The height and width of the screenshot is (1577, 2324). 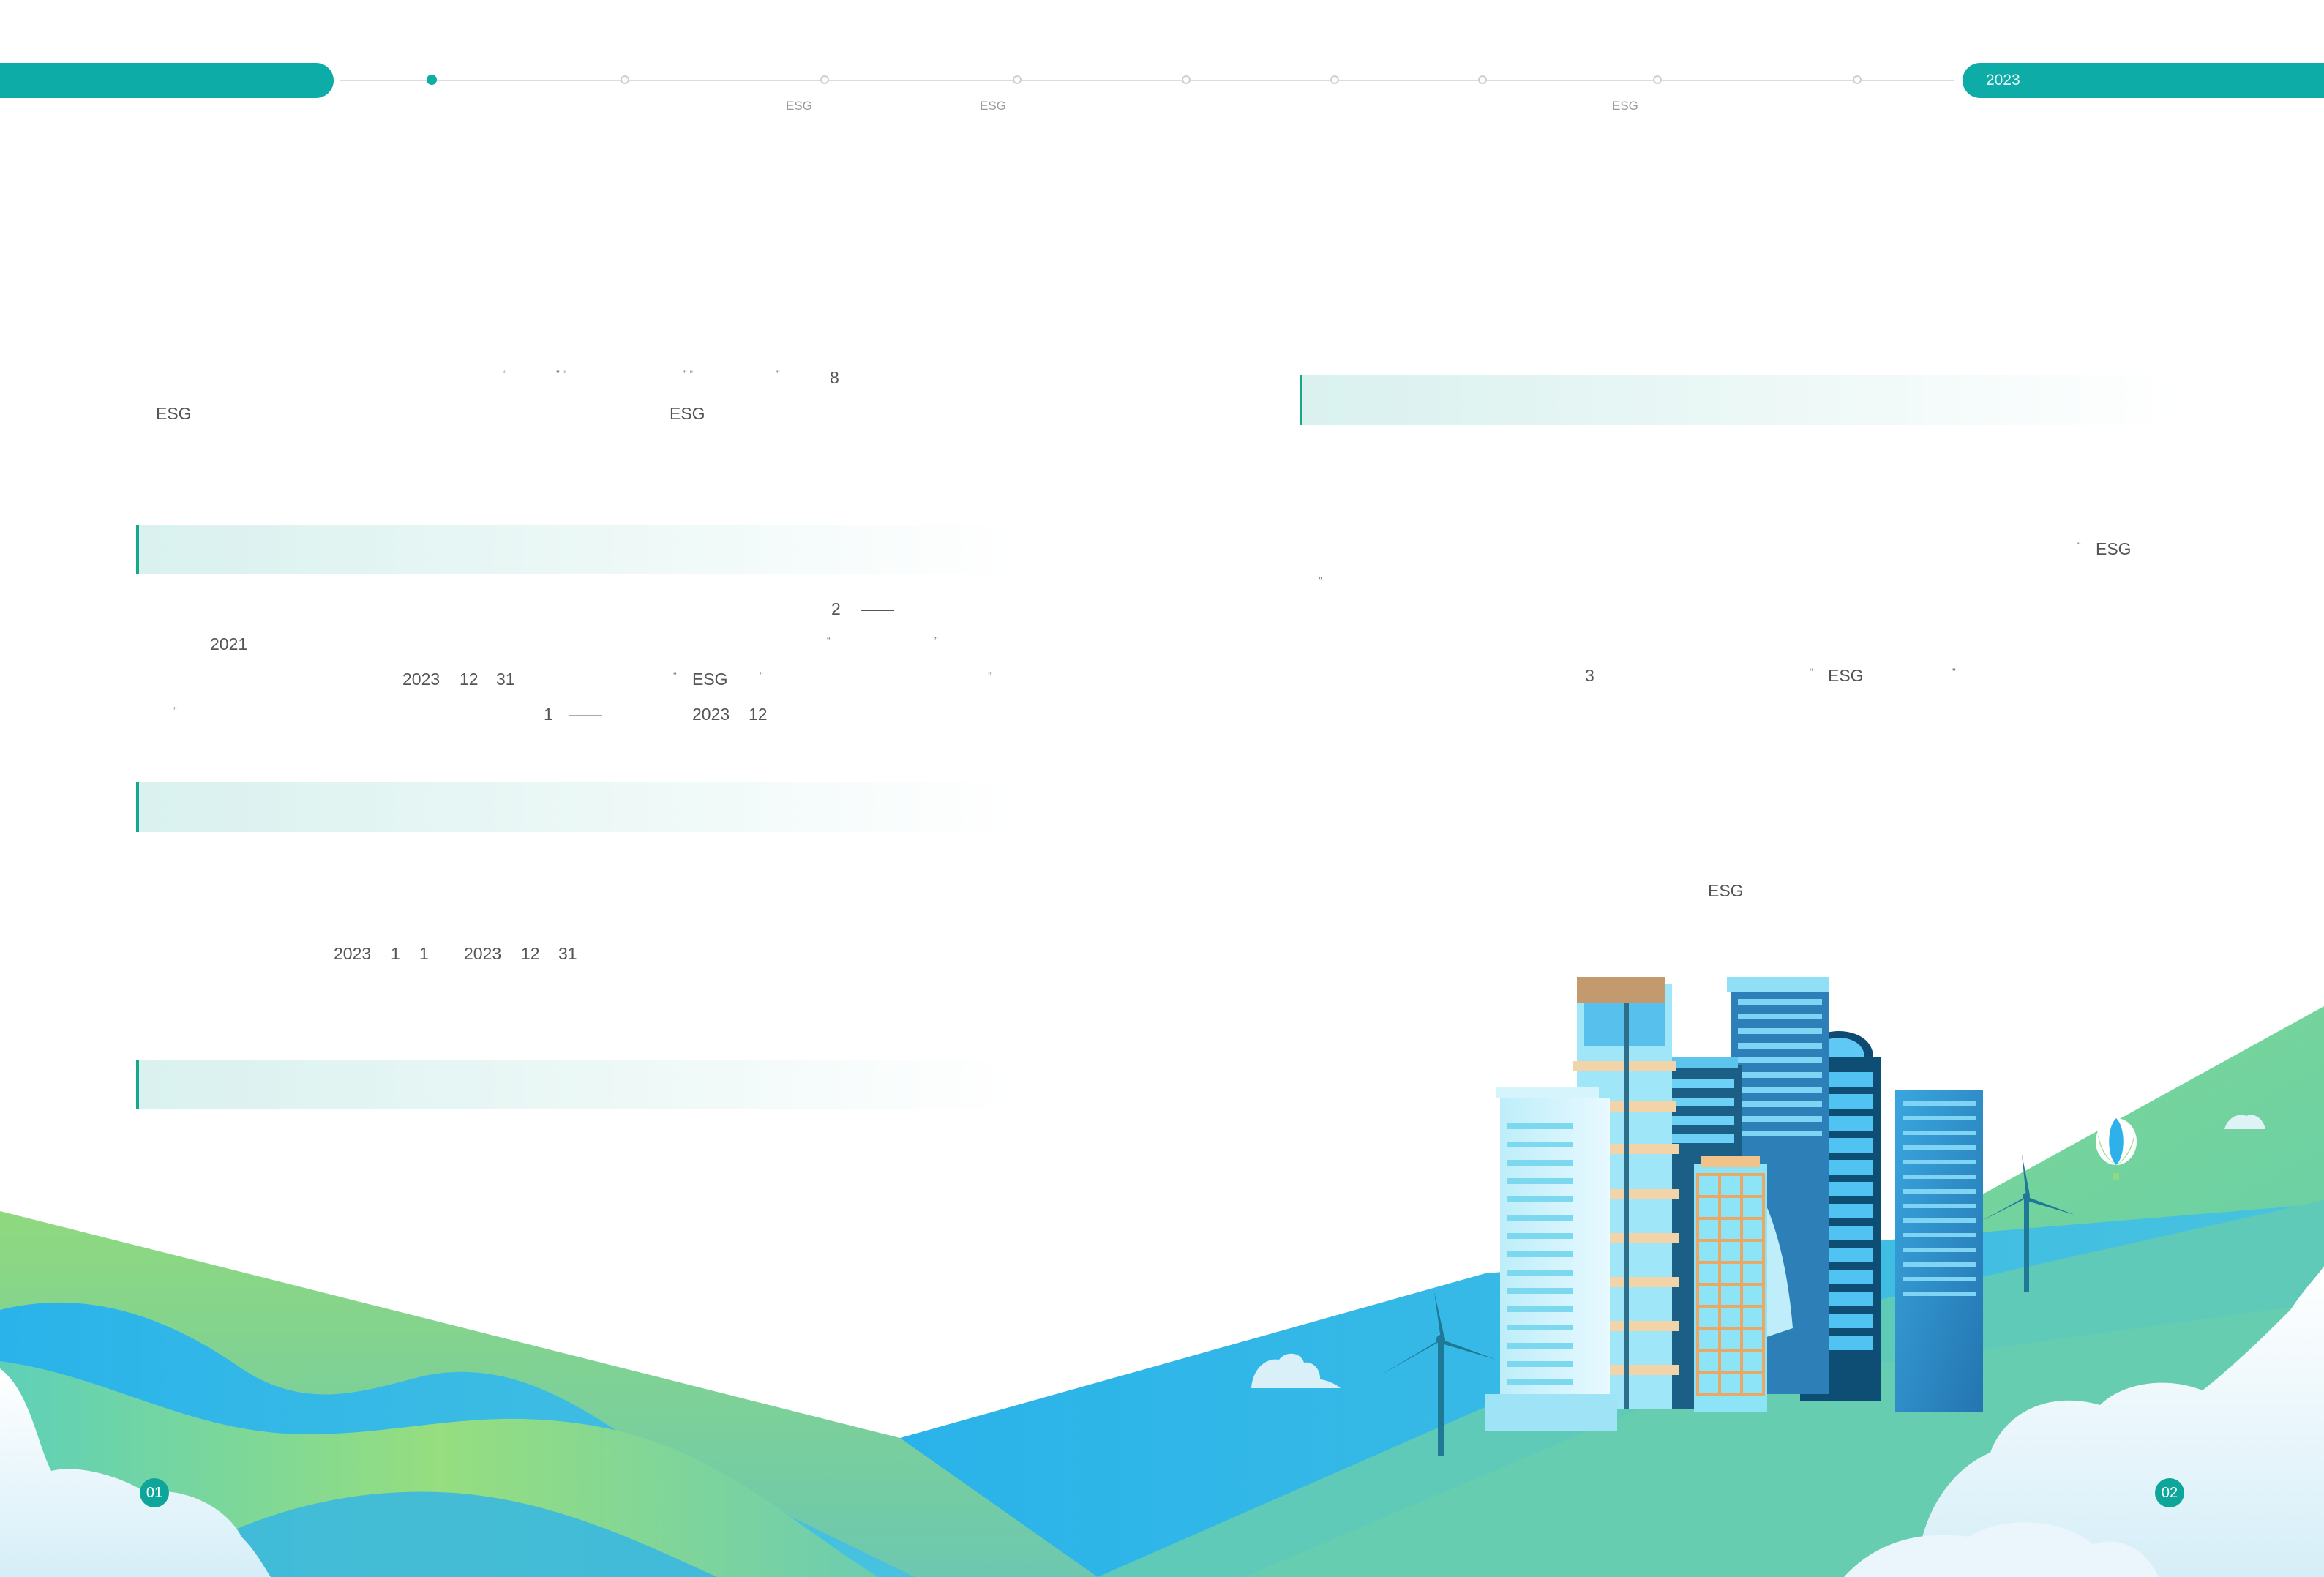 I want to click on nav-timeline, so click(x=1147, y=80).